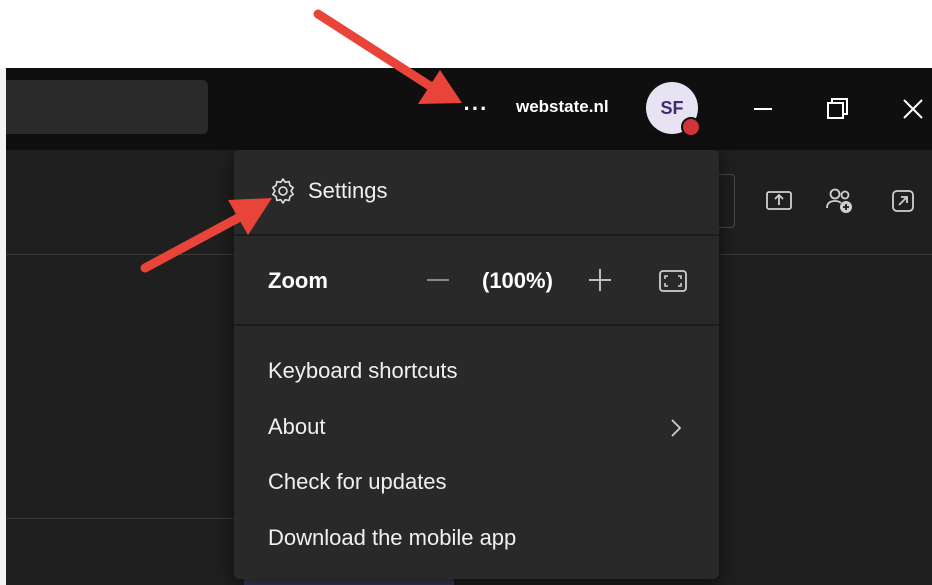 This screenshot has width=932, height=585. I want to click on more-icon: ···, so click(476, 108).